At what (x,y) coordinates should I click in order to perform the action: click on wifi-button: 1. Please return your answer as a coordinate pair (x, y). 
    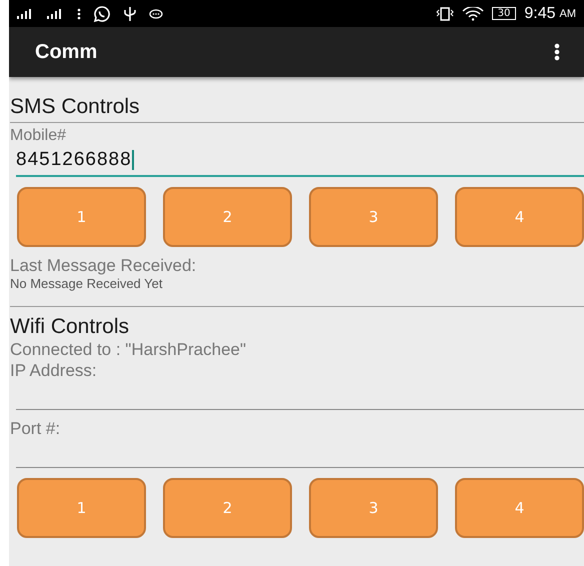
    Looking at the image, I should click on (81, 508).